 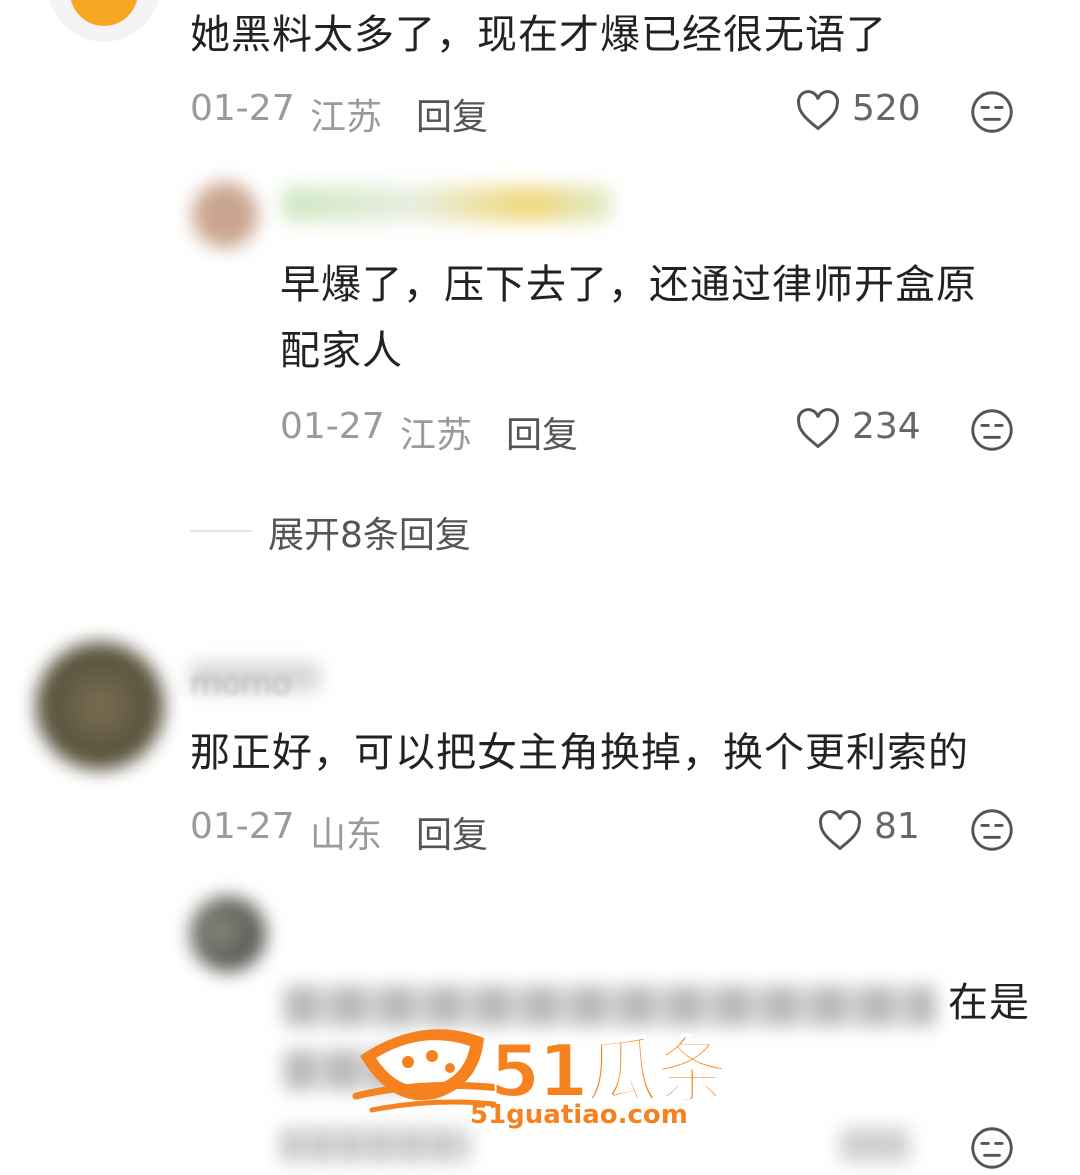 What do you see at coordinates (628, 285) in the screenshot?
I see `reply-text-line1: 早爆了，压下去了，还通过律师开盒原` at bounding box center [628, 285].